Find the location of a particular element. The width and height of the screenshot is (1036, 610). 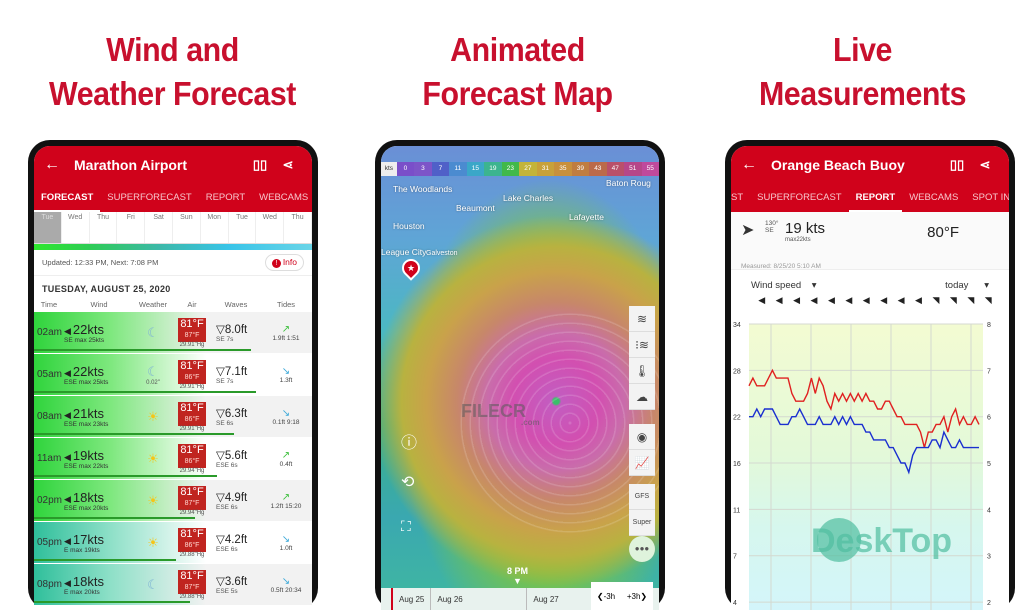

wind-chart: 4 27 311 416 522 628 734 8DeskTop is located at coordinates (862, 466).